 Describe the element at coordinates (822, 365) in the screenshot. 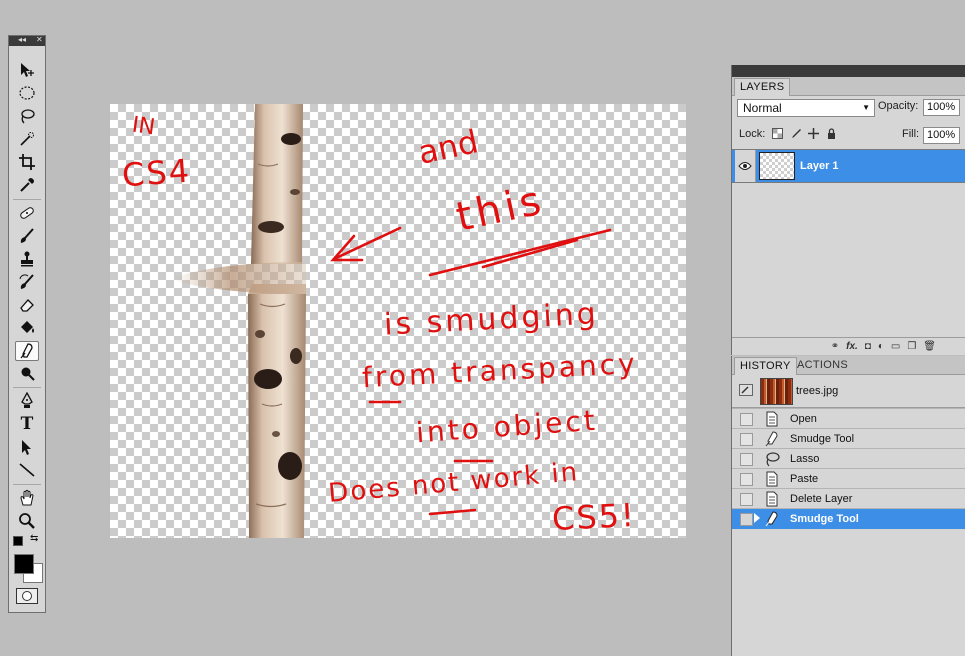

I see `tab-actions: ACTIONS` at that location.